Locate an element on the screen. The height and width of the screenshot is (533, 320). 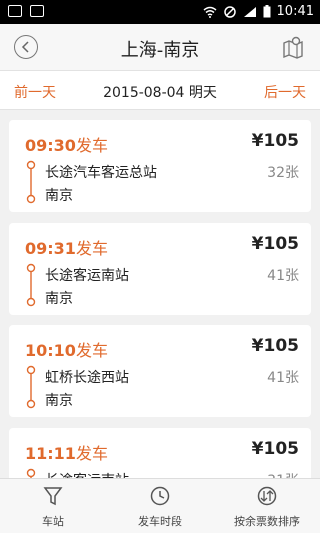
tab-station-filter: 车站 is located at coordinates (53, 506).